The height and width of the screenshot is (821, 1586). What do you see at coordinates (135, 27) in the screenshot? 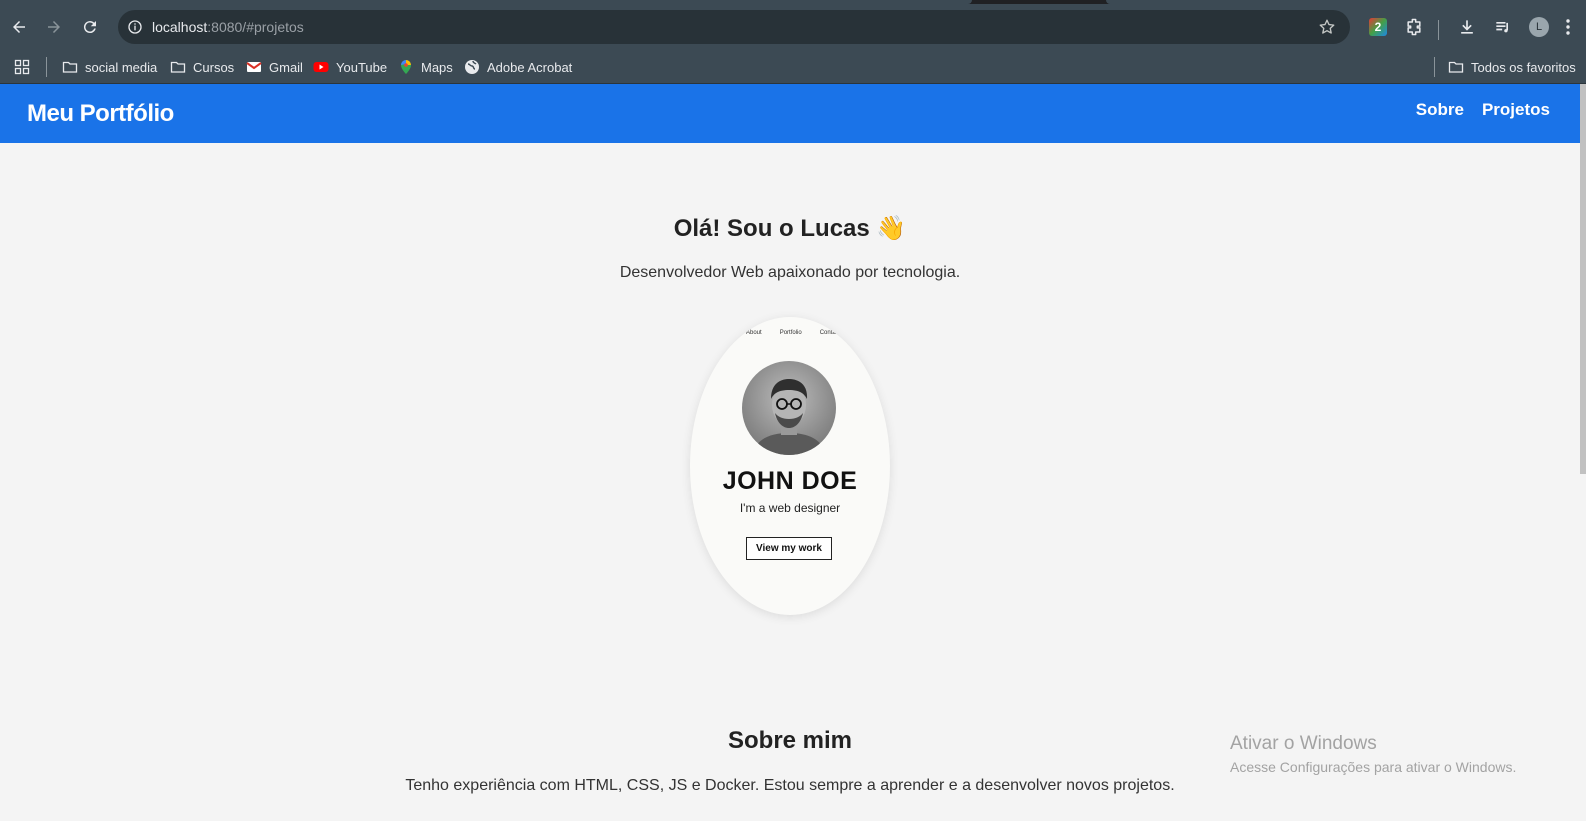
I see `site-info-icon` at bounding box center [135, 27].